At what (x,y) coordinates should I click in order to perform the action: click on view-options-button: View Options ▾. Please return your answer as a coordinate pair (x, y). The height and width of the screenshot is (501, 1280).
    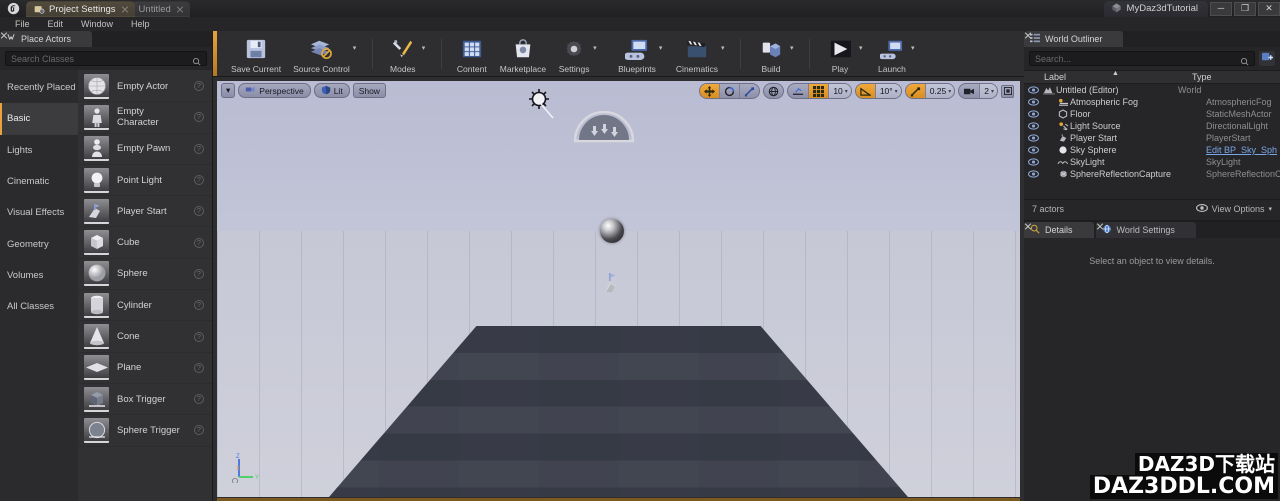
    Looking at the image, I should click on (1233, 209).